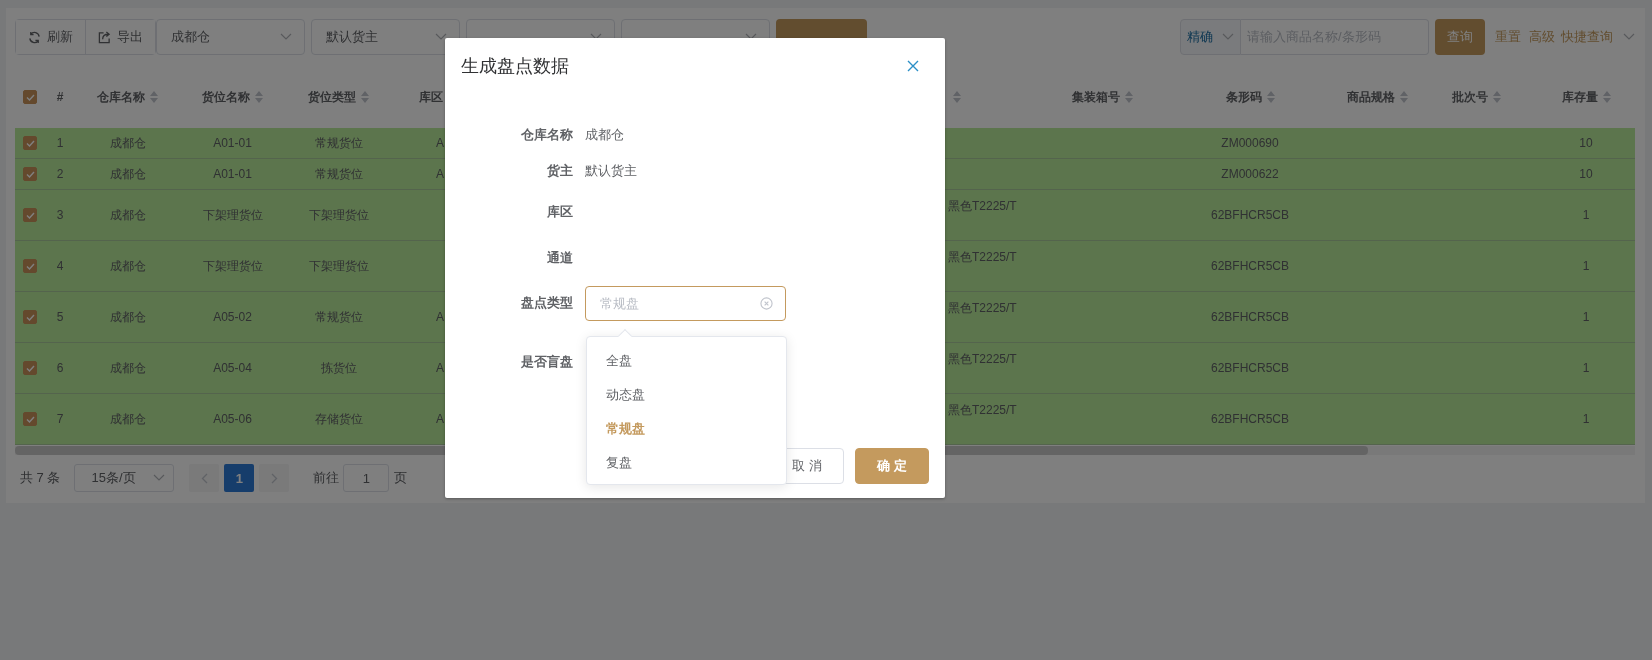 Image resolution: width=1652 pixels, height=660 pixels. I want to click on table-cell: 3, so click(60, 215).